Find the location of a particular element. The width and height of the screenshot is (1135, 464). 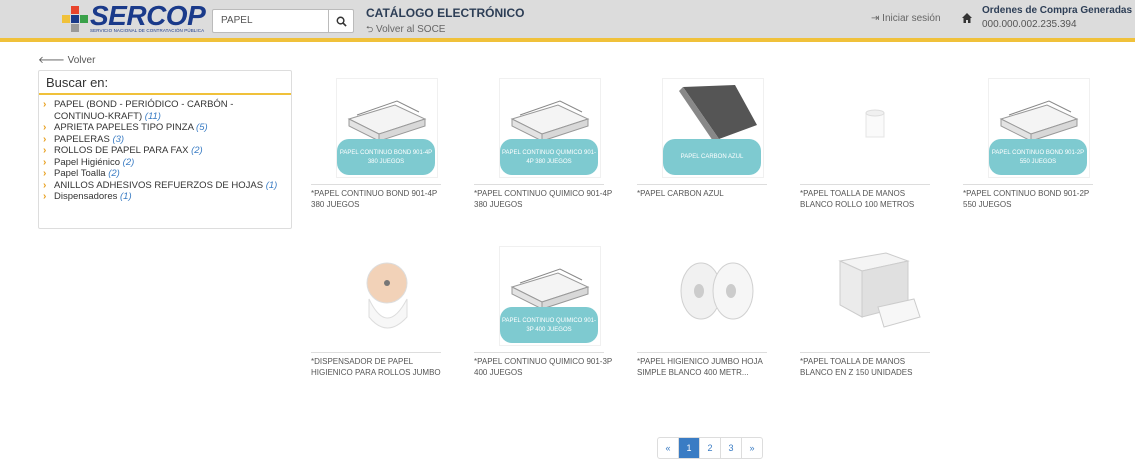

dispenser-image is located at coordinates (387, 296).